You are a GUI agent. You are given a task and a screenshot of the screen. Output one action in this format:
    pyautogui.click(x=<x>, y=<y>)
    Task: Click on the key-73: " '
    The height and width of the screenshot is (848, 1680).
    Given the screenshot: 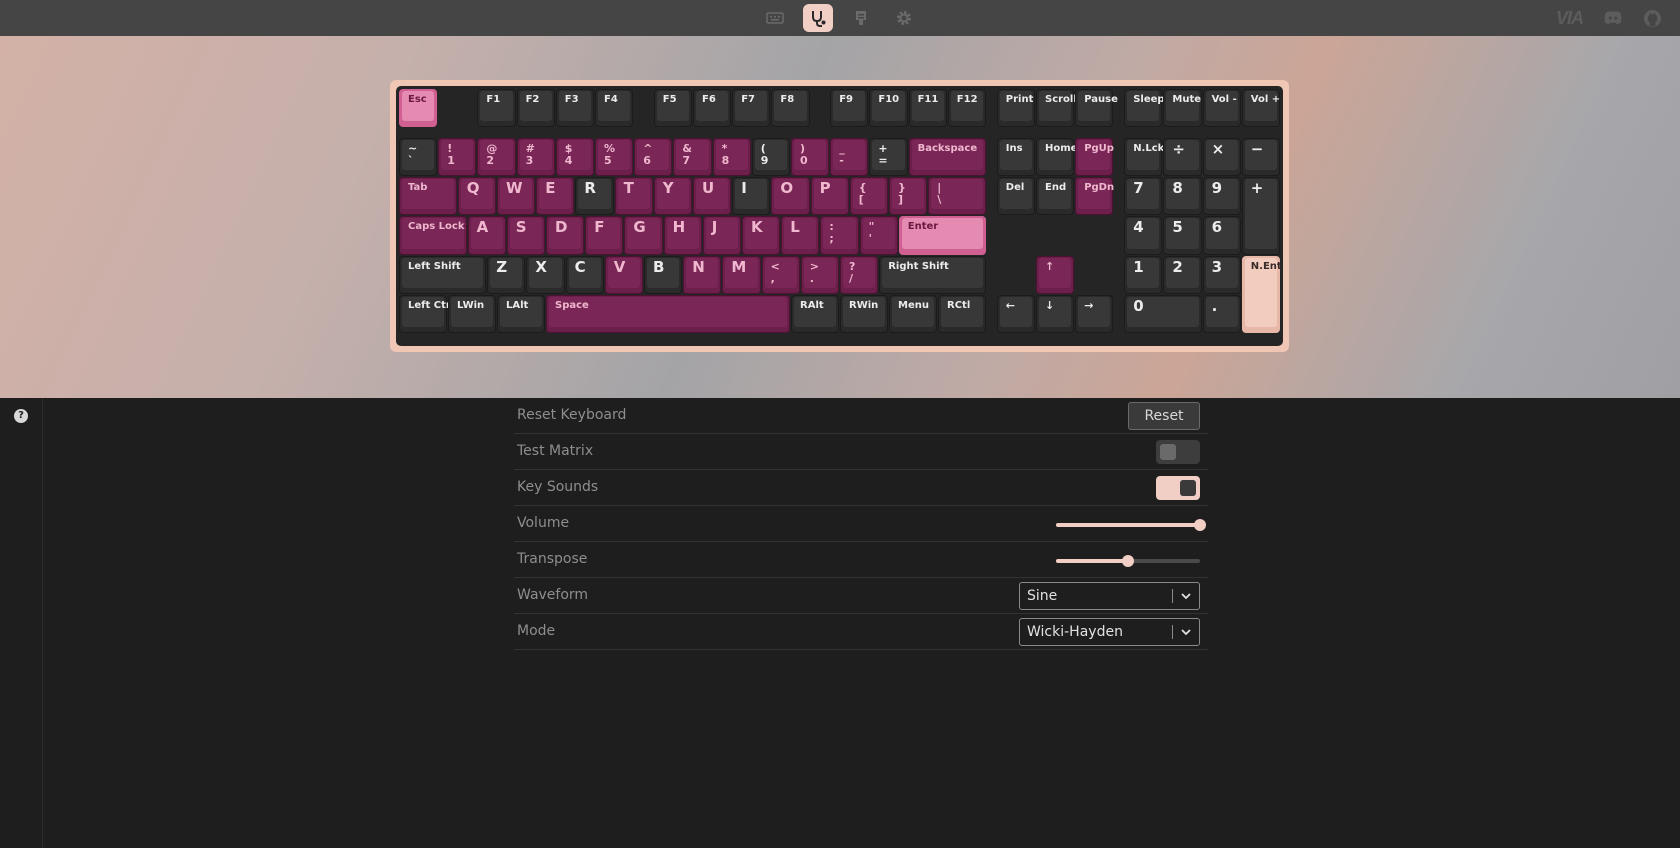 What is the action you would take?
    pyautogui.click(x=878, y=235)
    